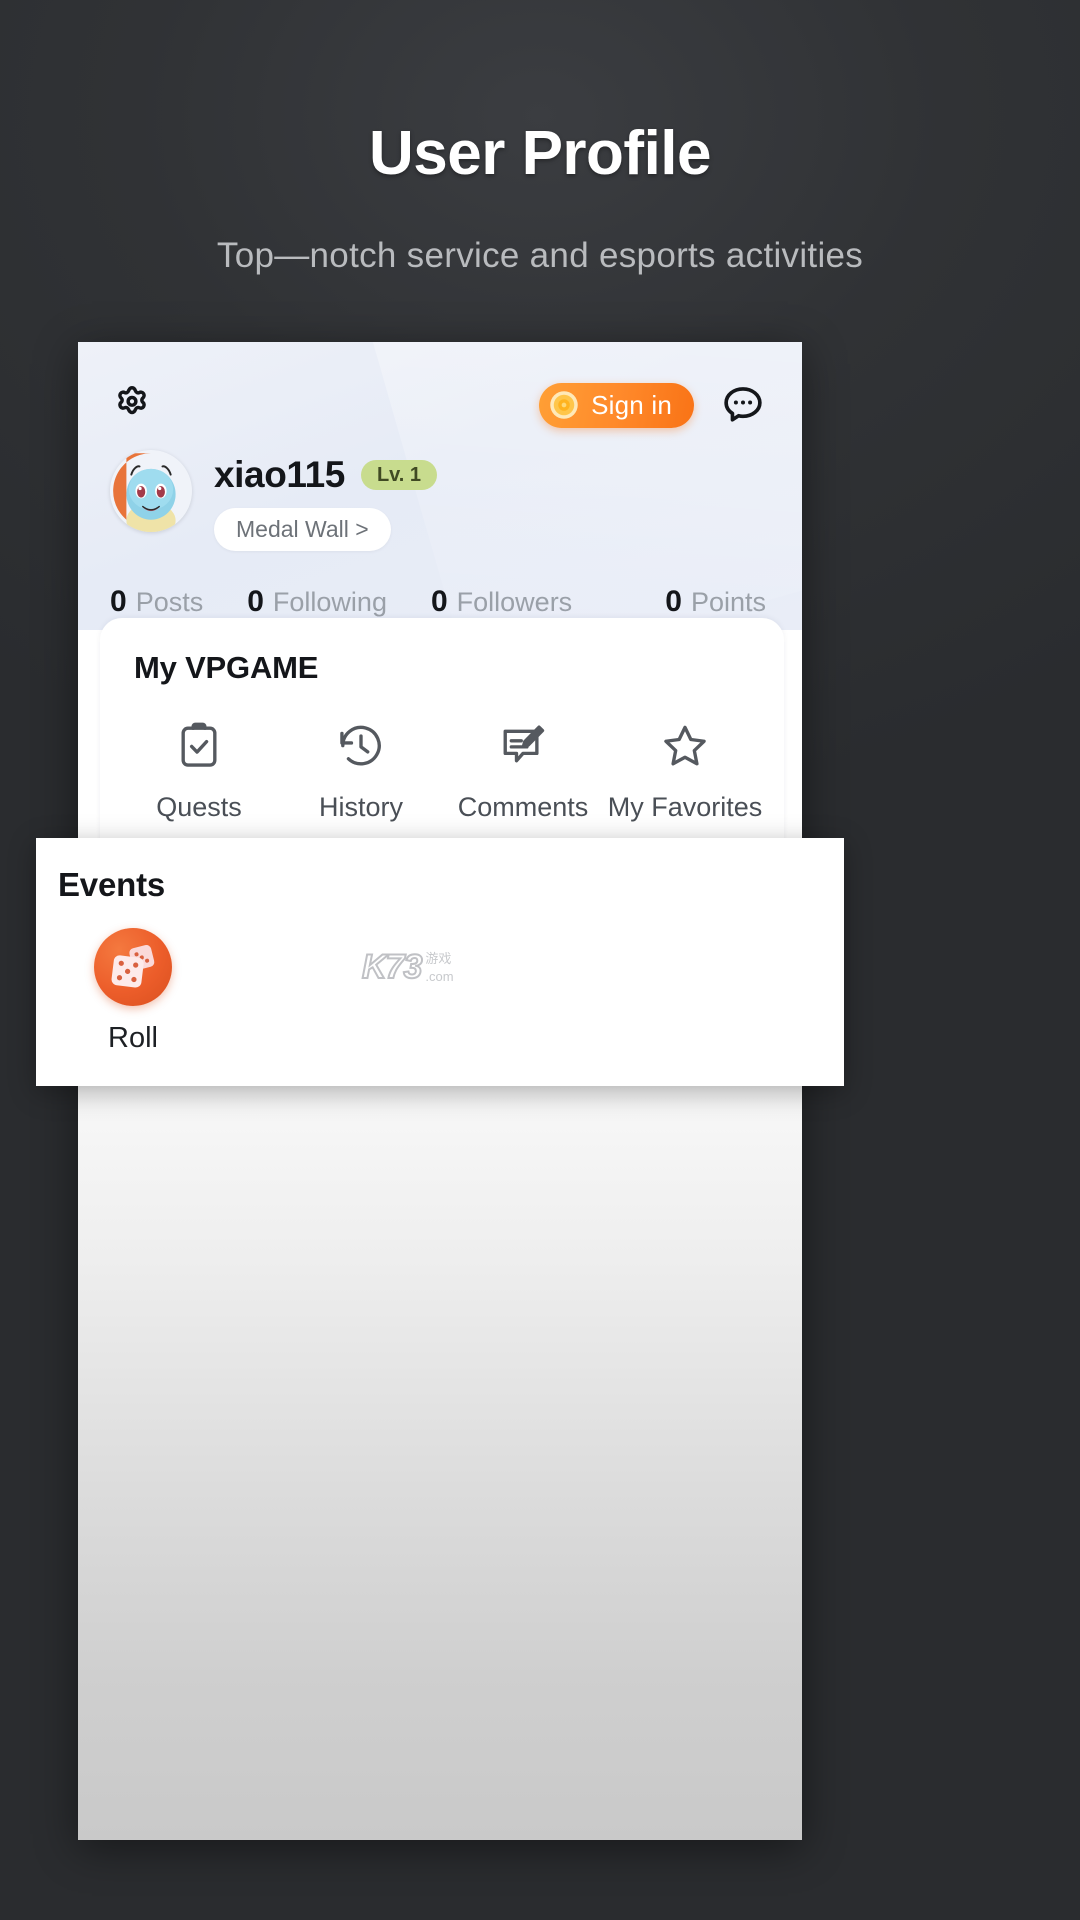  Describe the element at coordinates (361, 746) in the screenshot. I see `clock-history-icon` at that location.